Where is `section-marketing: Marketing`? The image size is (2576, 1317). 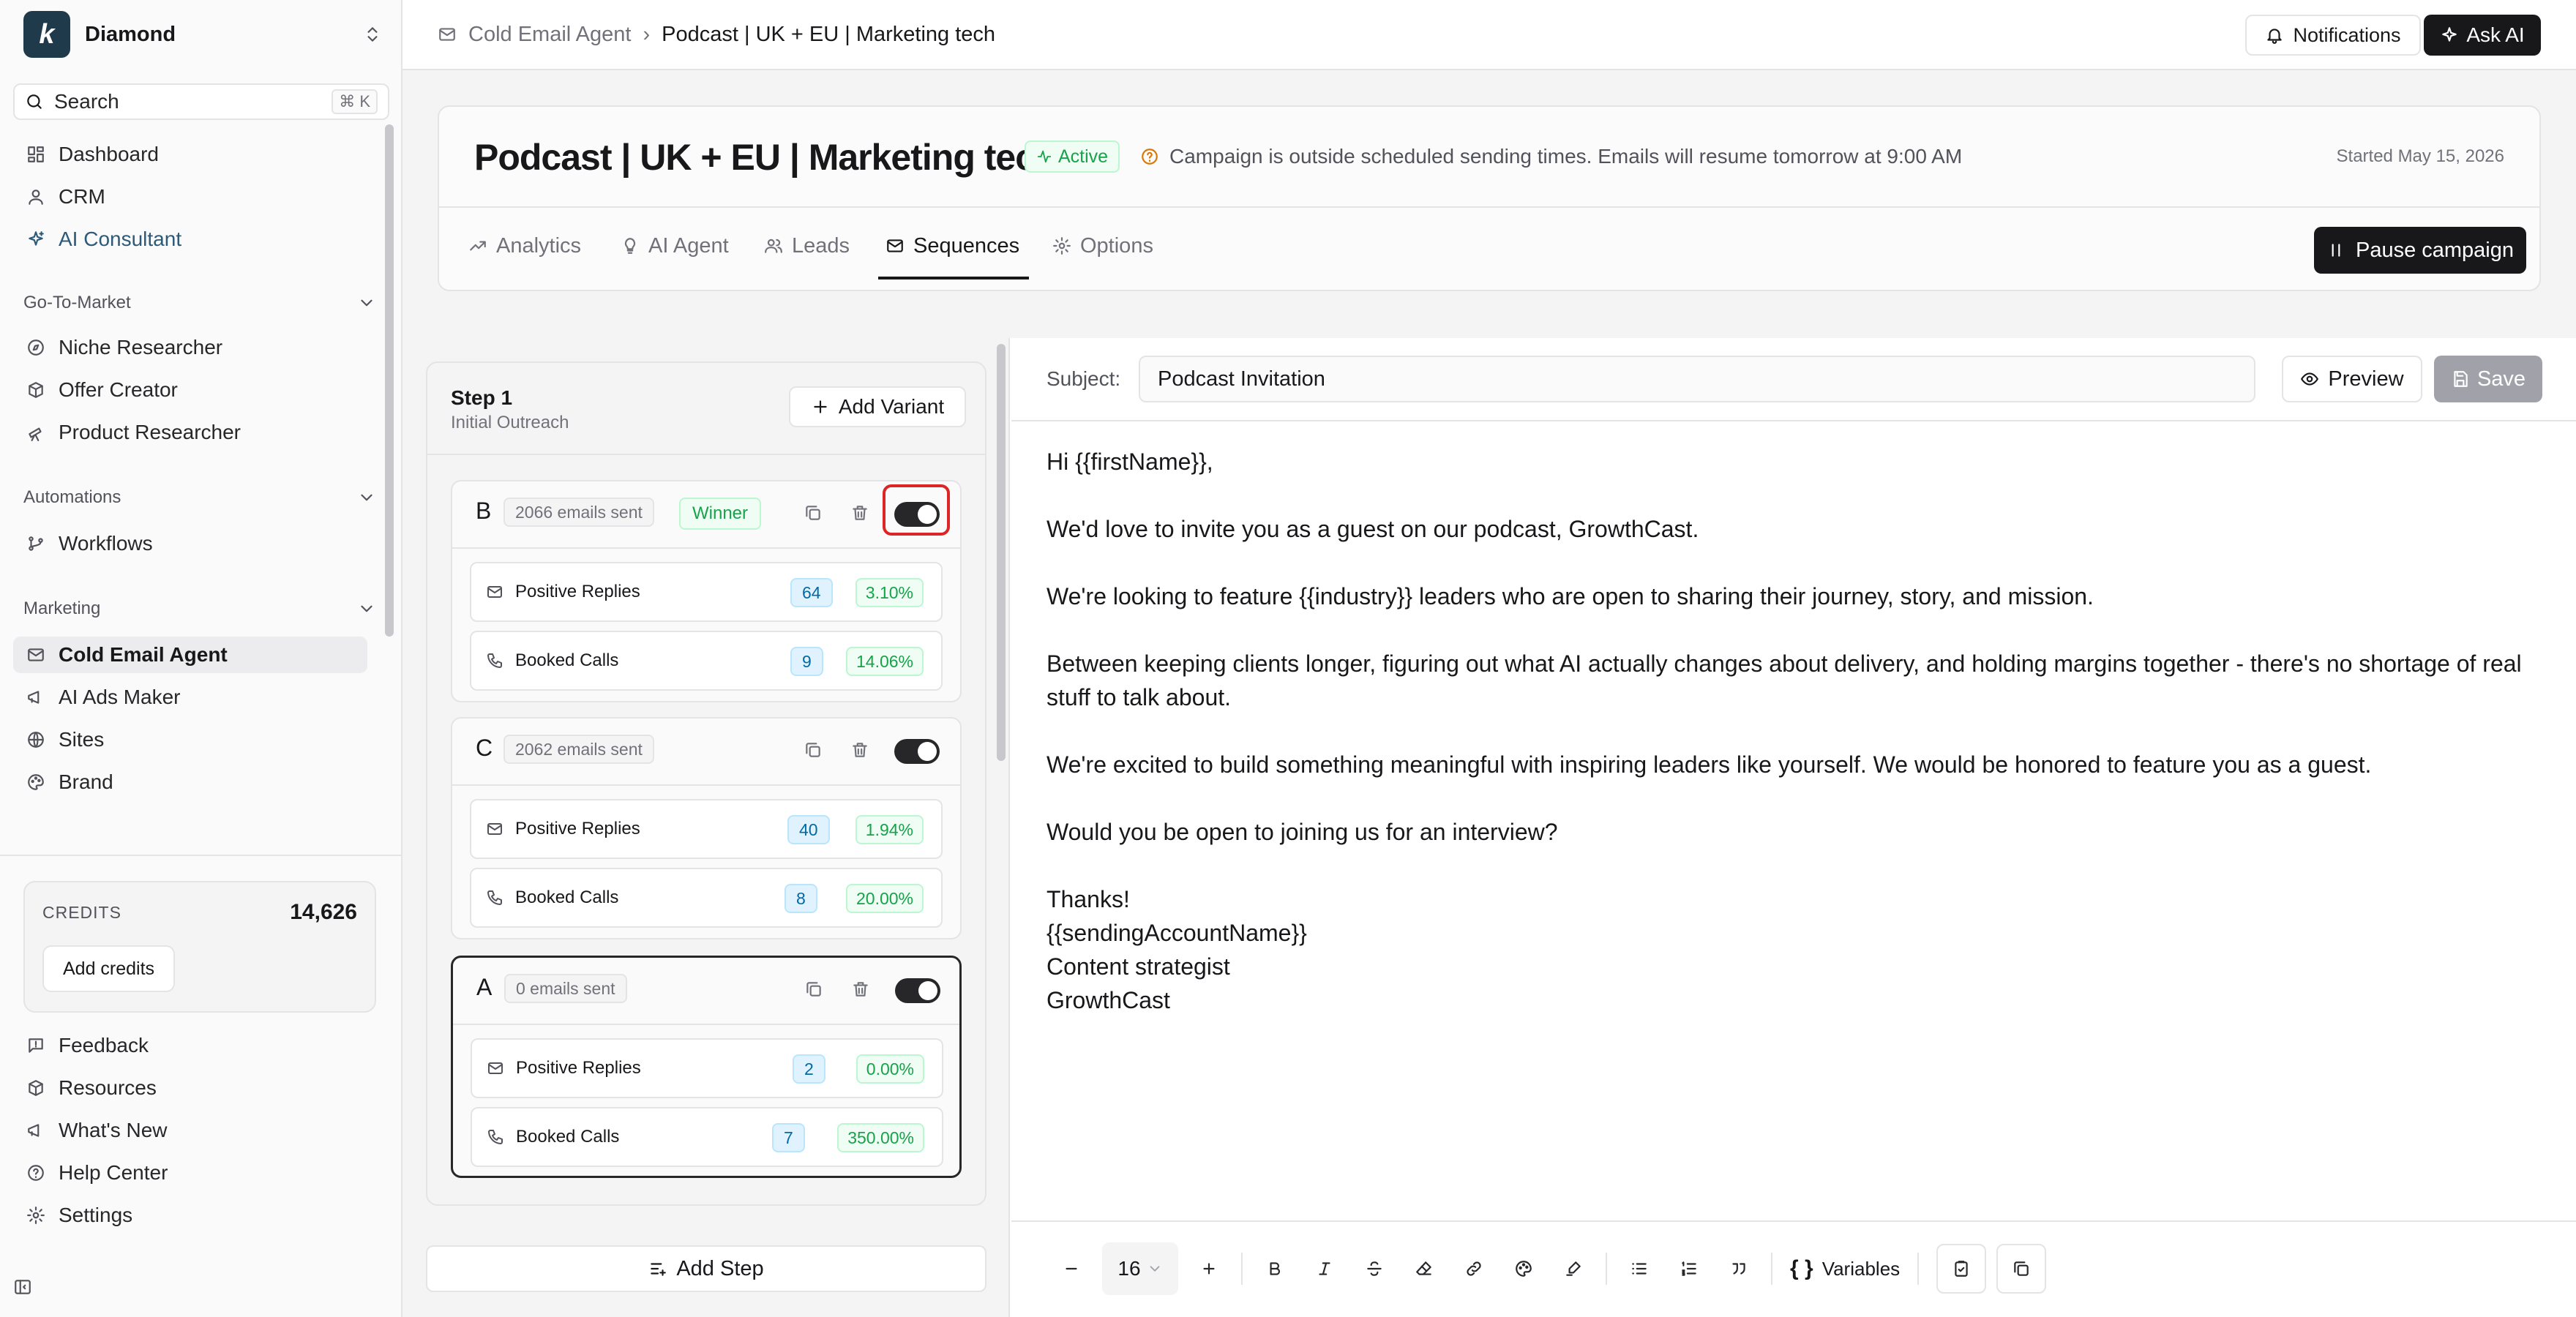
section-marketing: Marketing is located at coordinates (199, 609).